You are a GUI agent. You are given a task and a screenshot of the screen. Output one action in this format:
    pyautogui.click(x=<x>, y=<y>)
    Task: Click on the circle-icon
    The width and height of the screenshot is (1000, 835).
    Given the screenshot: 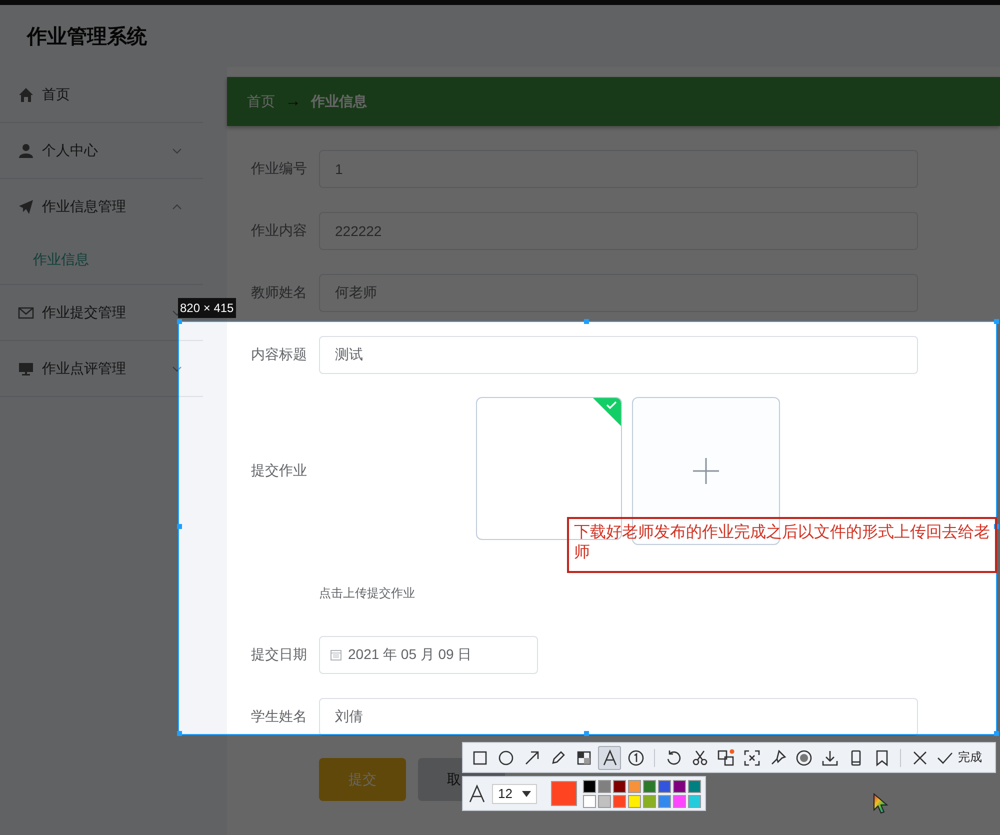 What is the action you would take?
    pyautogui.click(x=505, y=757)
    